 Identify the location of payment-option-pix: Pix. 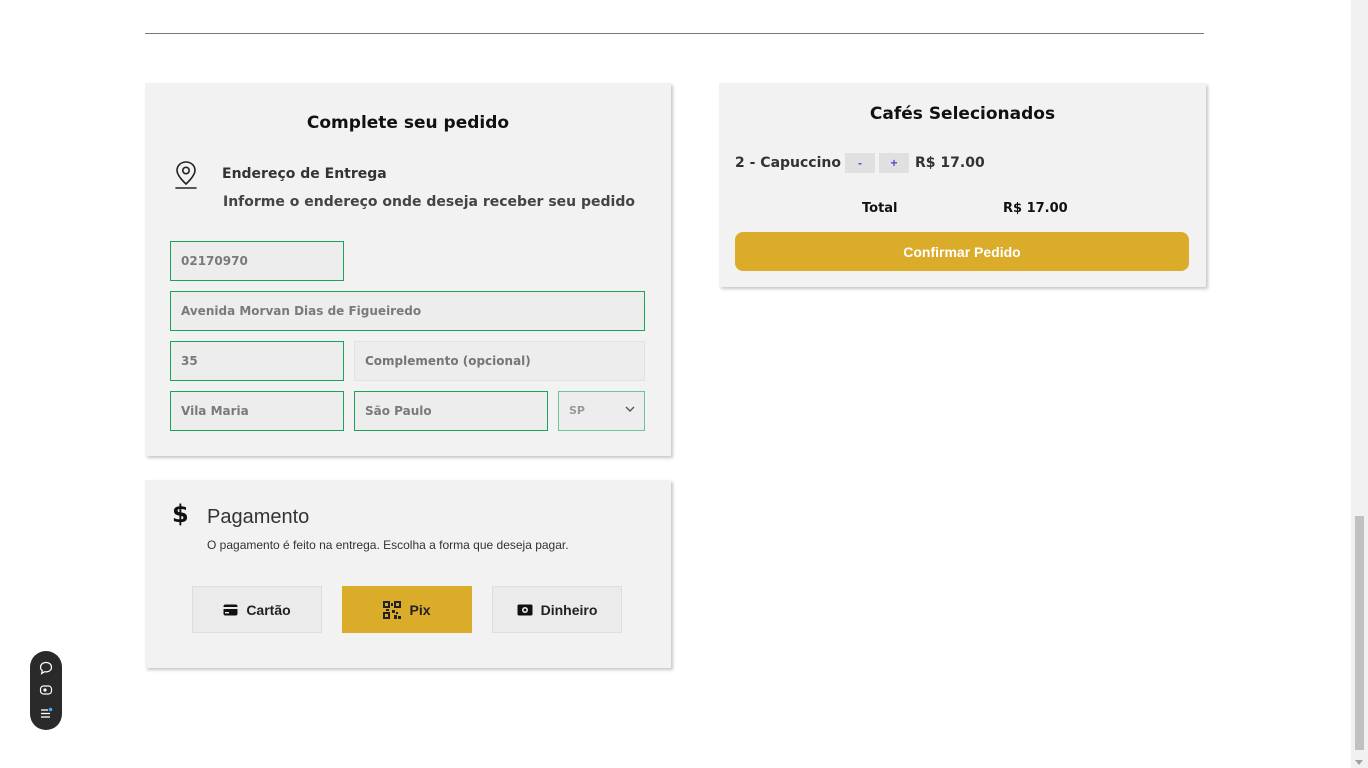
(407, 609).